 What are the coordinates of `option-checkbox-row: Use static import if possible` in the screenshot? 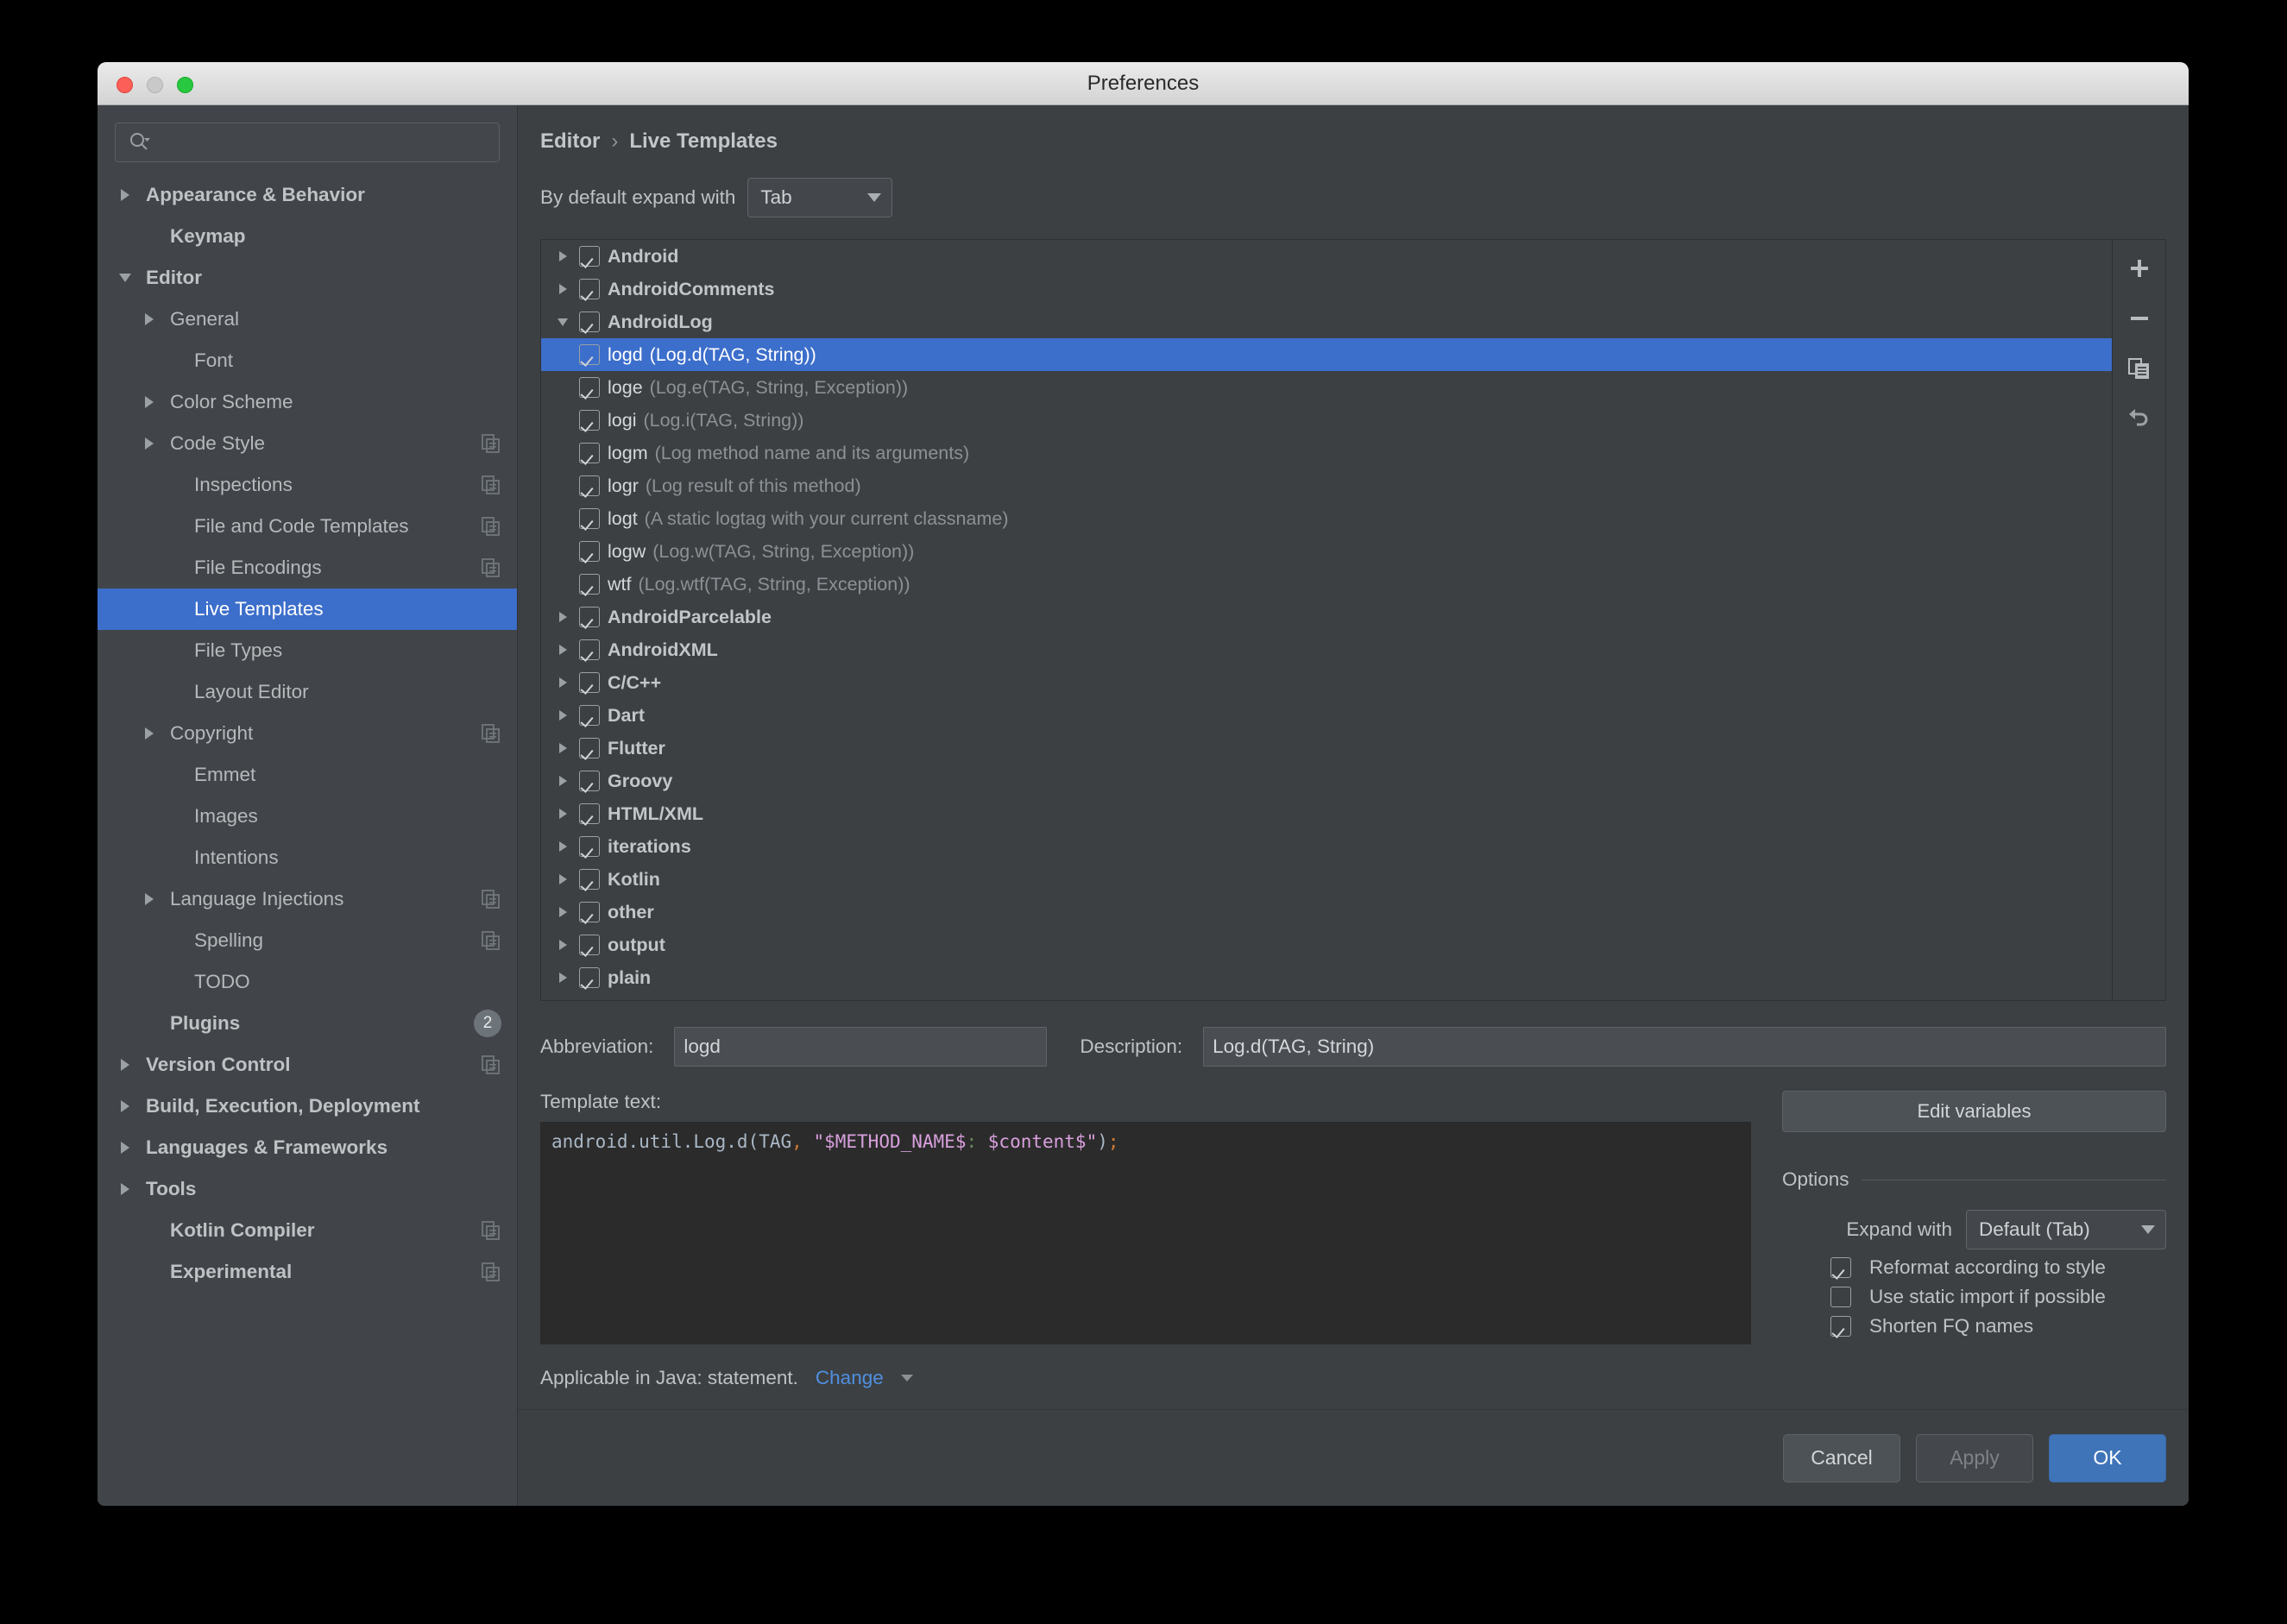 It's located at (1974, 1297).